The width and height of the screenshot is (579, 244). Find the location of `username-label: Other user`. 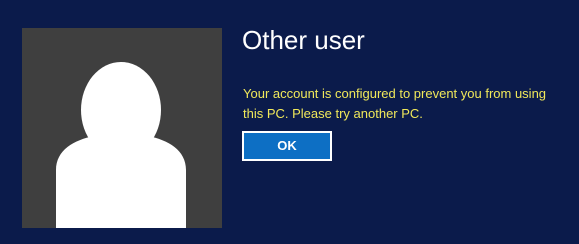

username-label: Other user is located at coordinates (303, 40).